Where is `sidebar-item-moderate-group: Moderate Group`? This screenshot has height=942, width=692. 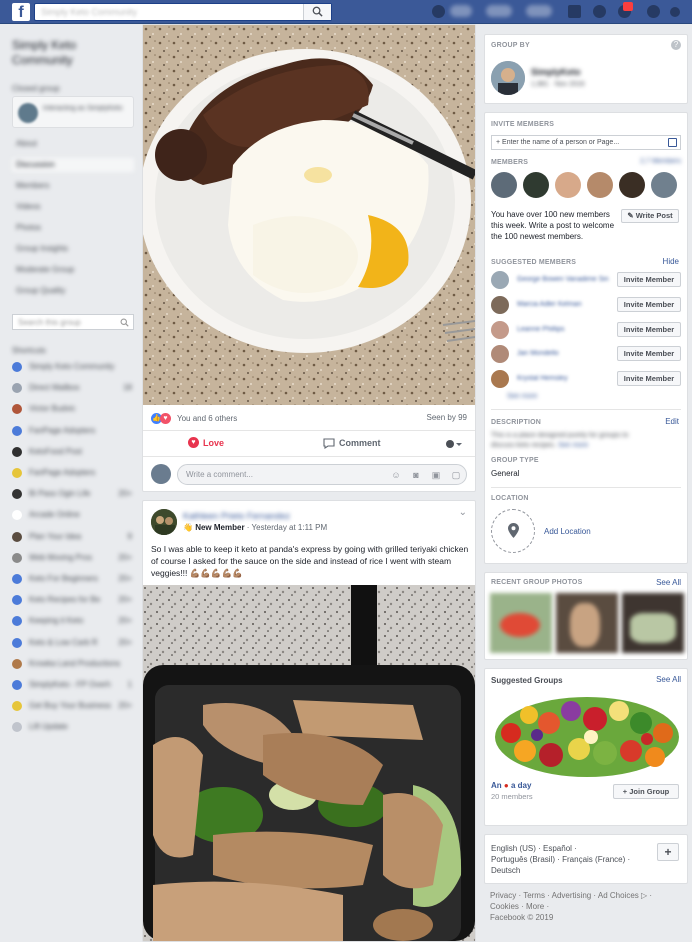 sidebar-item-moderate-group: Moderate Group is located at coordinates (73, 270).